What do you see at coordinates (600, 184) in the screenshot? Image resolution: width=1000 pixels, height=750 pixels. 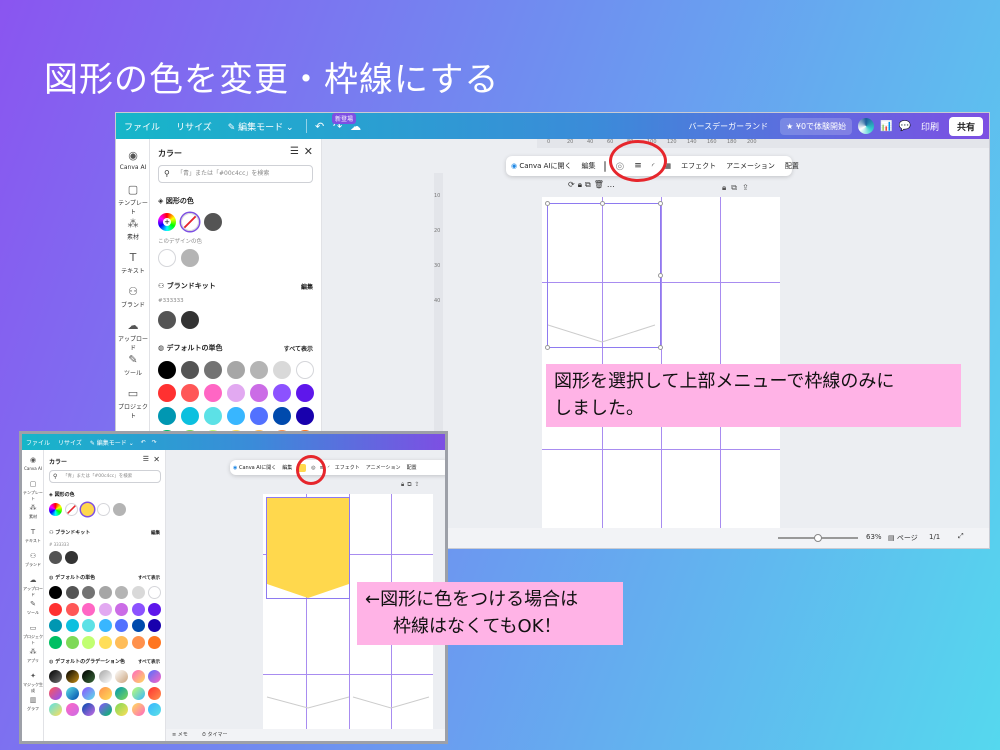 I see `delete-icon: 🗑︎` at bounding box center [600, 184].